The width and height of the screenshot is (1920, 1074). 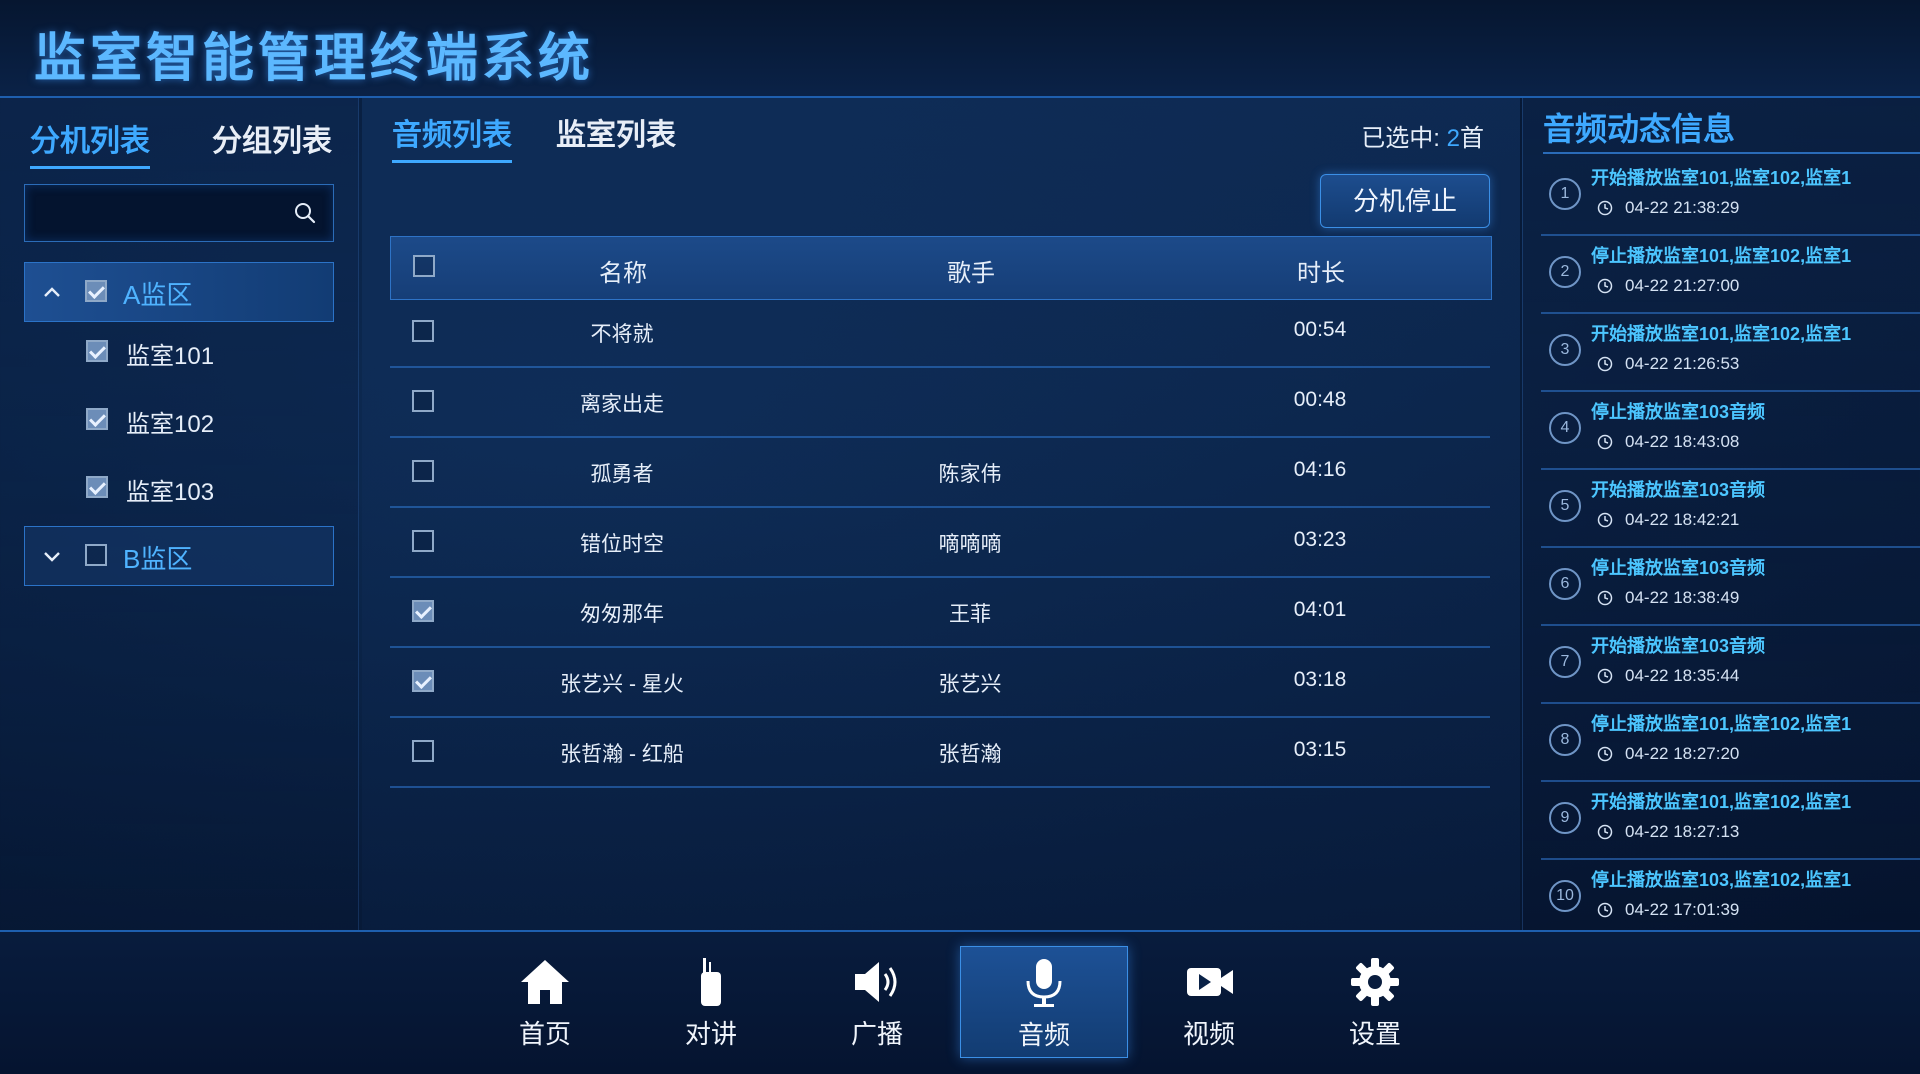 What do you see at coordinates (940, 613) in the screenshot?
I see `table-row: 匆匆那年 王菲 04:01` at bounding box center [940, 613].